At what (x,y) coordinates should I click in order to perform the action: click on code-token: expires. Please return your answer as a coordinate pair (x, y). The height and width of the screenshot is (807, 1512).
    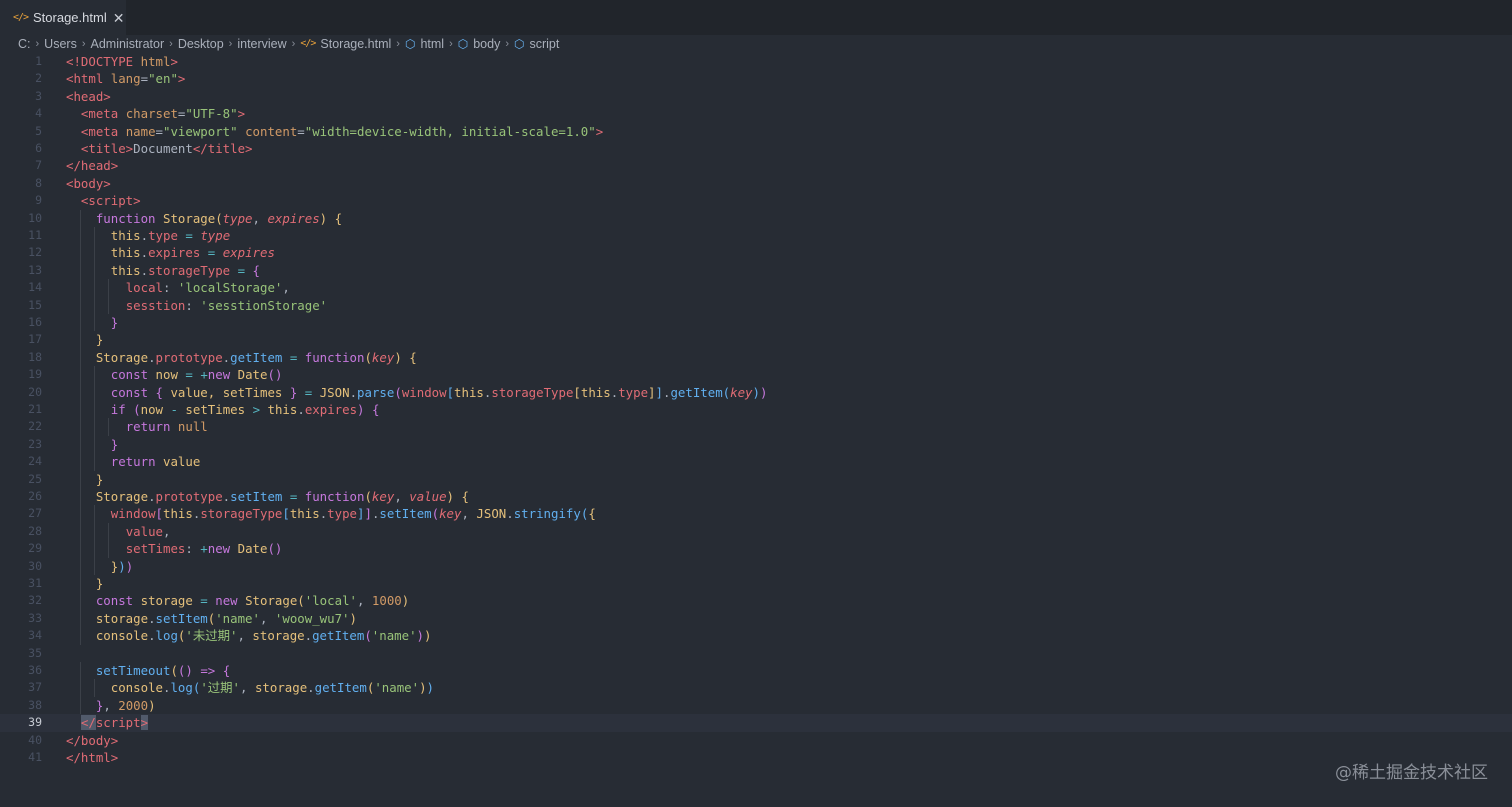
    Looking at the image, I should click on (293, 218).